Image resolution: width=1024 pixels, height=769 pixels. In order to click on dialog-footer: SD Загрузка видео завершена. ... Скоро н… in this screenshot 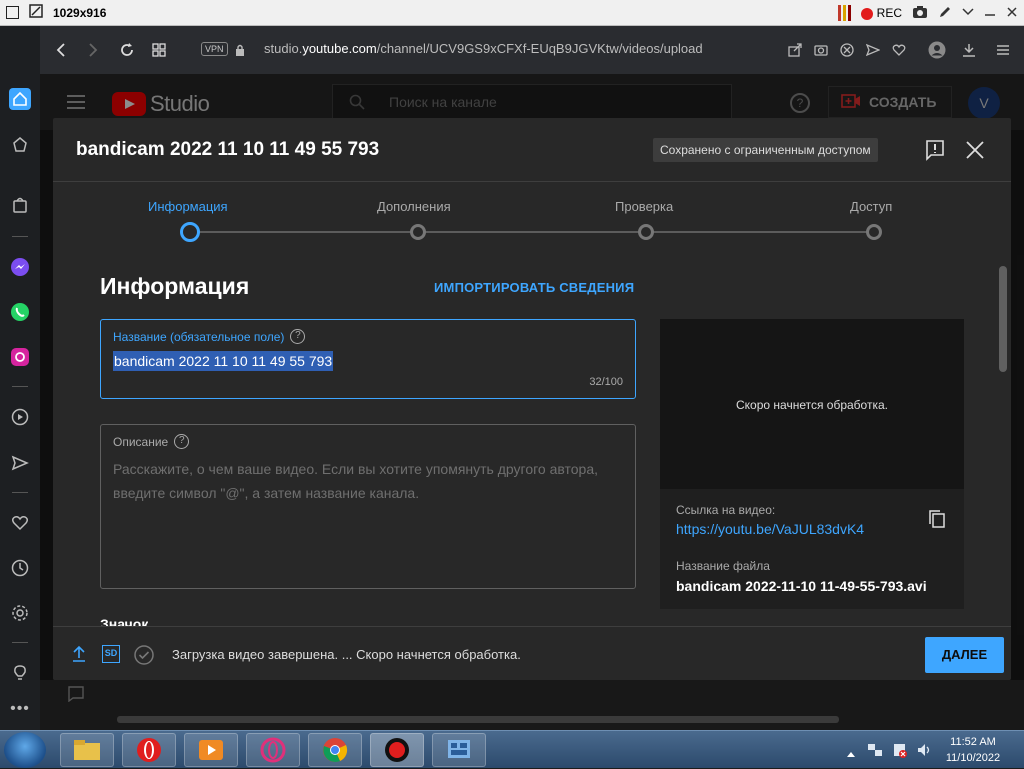, I will do `click(532, 653)`.